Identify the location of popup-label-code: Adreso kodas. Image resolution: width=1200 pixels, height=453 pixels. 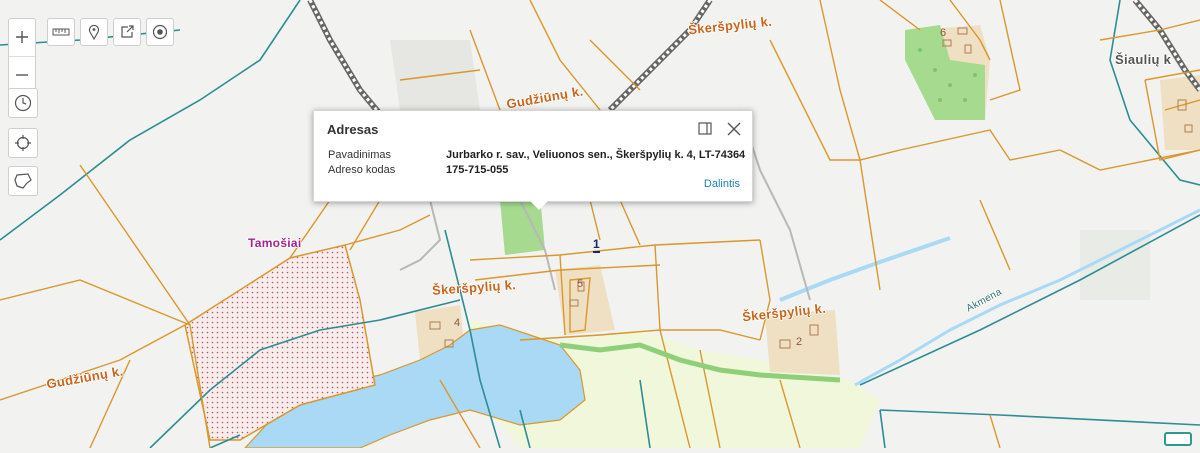
(362, 170).